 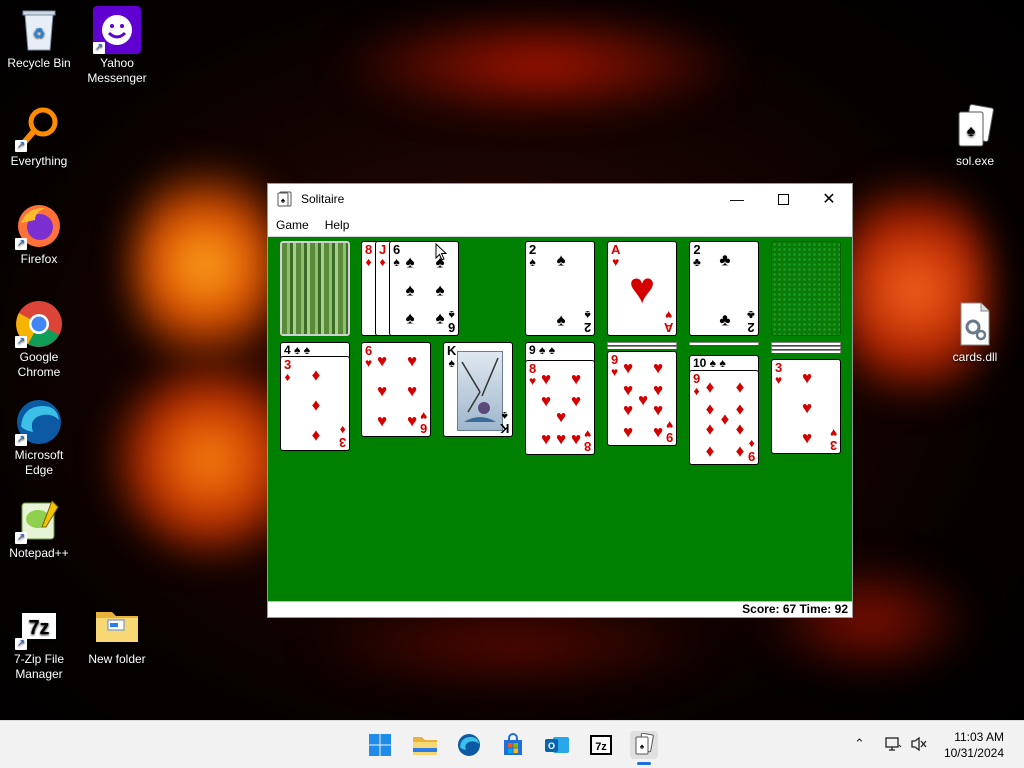 I want to click on edge-icon, so click(x=469, y=745).